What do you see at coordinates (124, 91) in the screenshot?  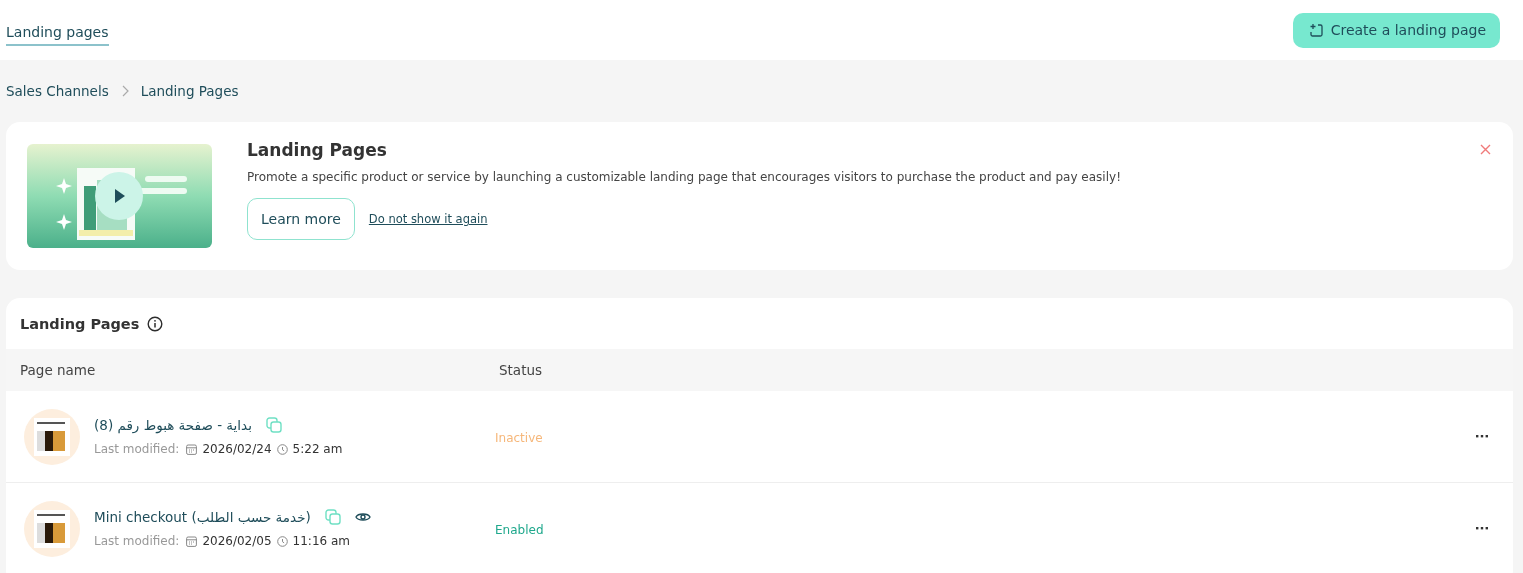 I see `chevron-right-icon` at bounding box center [124, 91].